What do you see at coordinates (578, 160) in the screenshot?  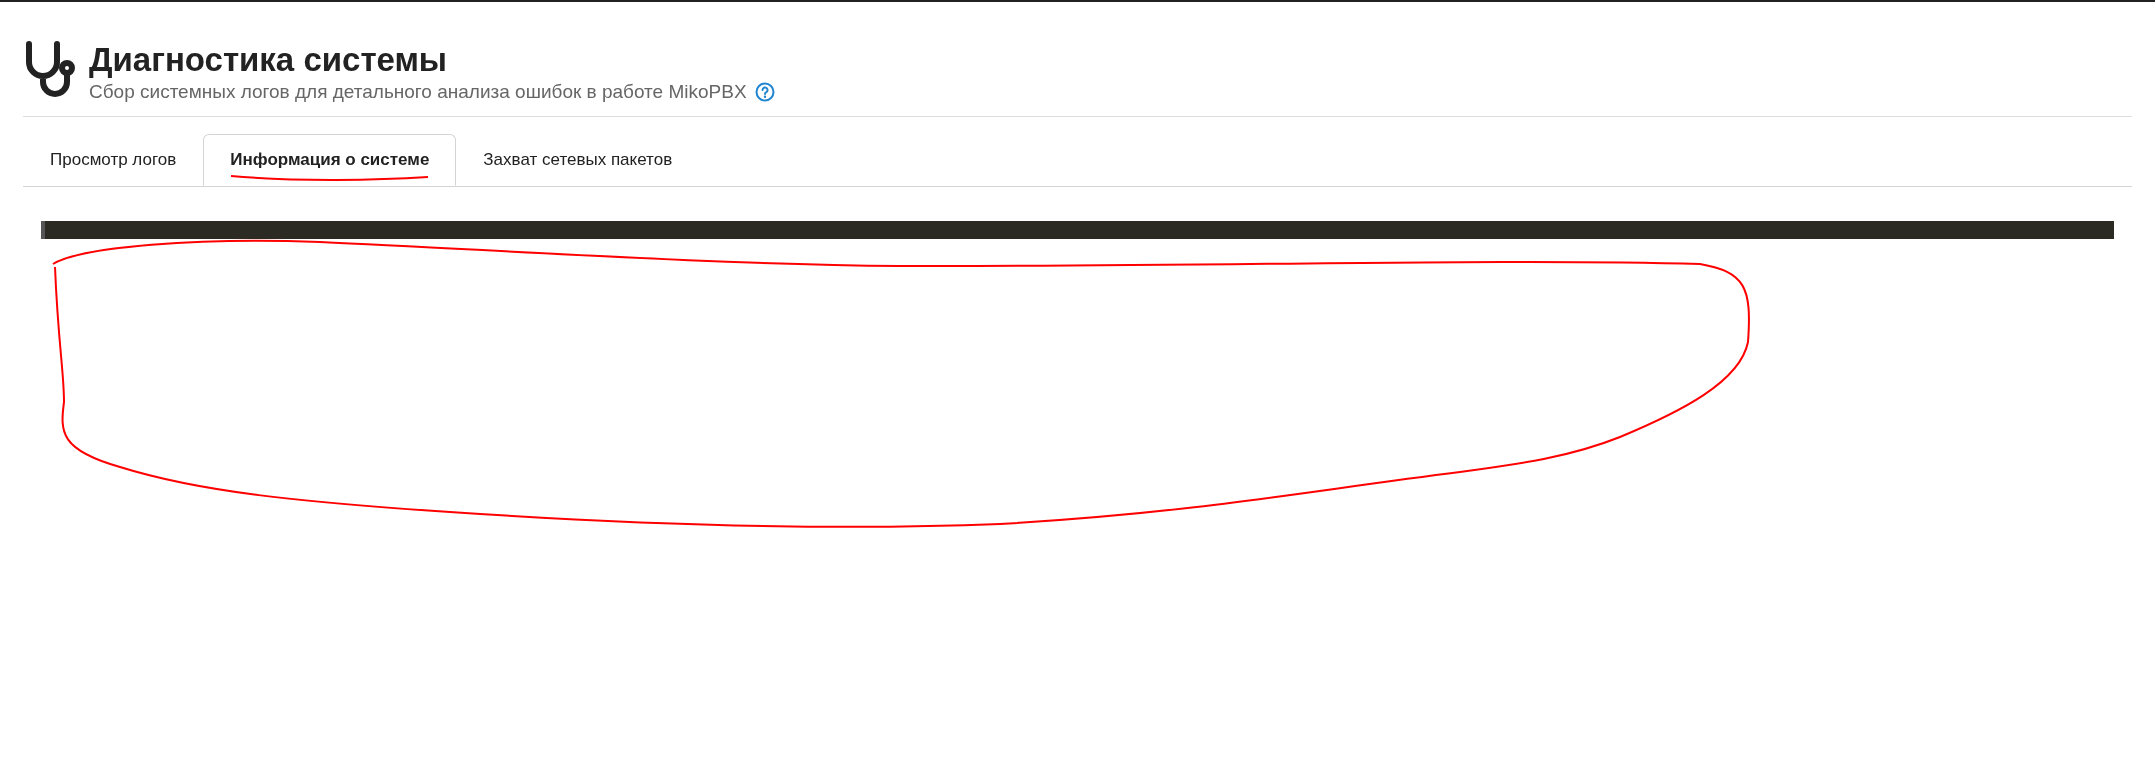 I see `tab: Захват сетевых пакетов` at bounding box center [578, 160].